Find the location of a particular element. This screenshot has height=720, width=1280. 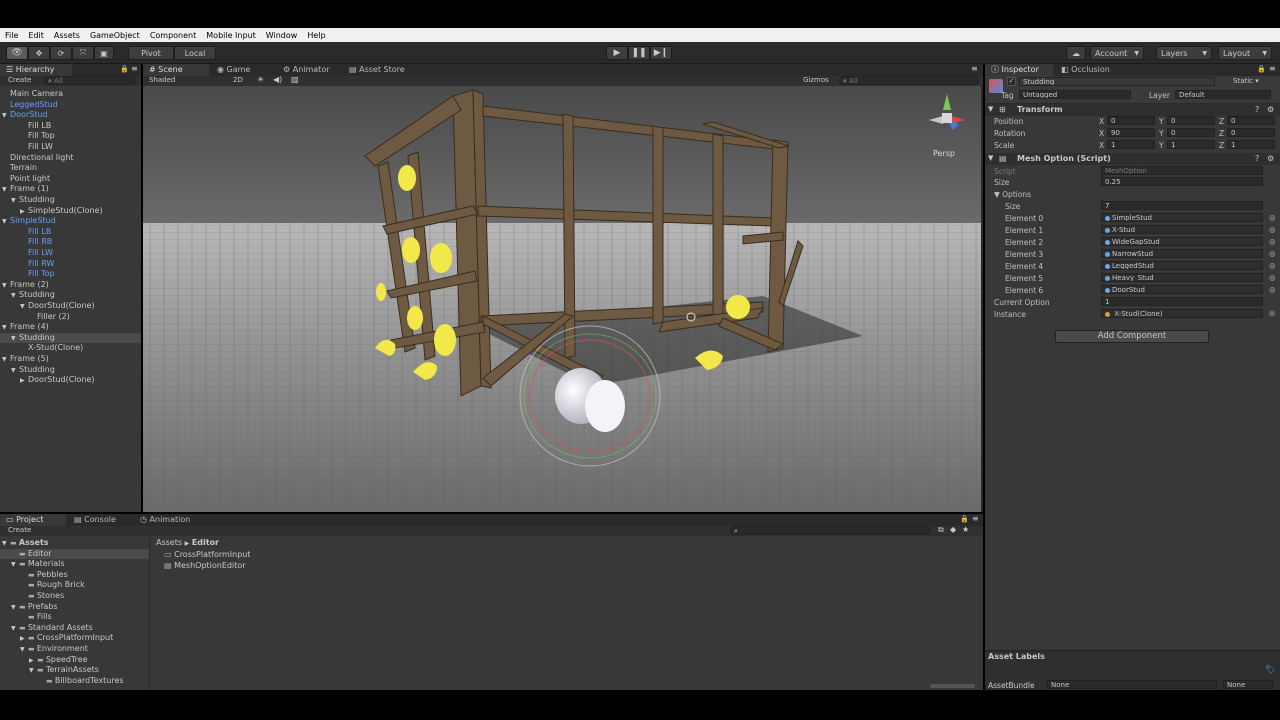

tab-asset-store: ▤ Asset Store is located at coordinates (377, 70).